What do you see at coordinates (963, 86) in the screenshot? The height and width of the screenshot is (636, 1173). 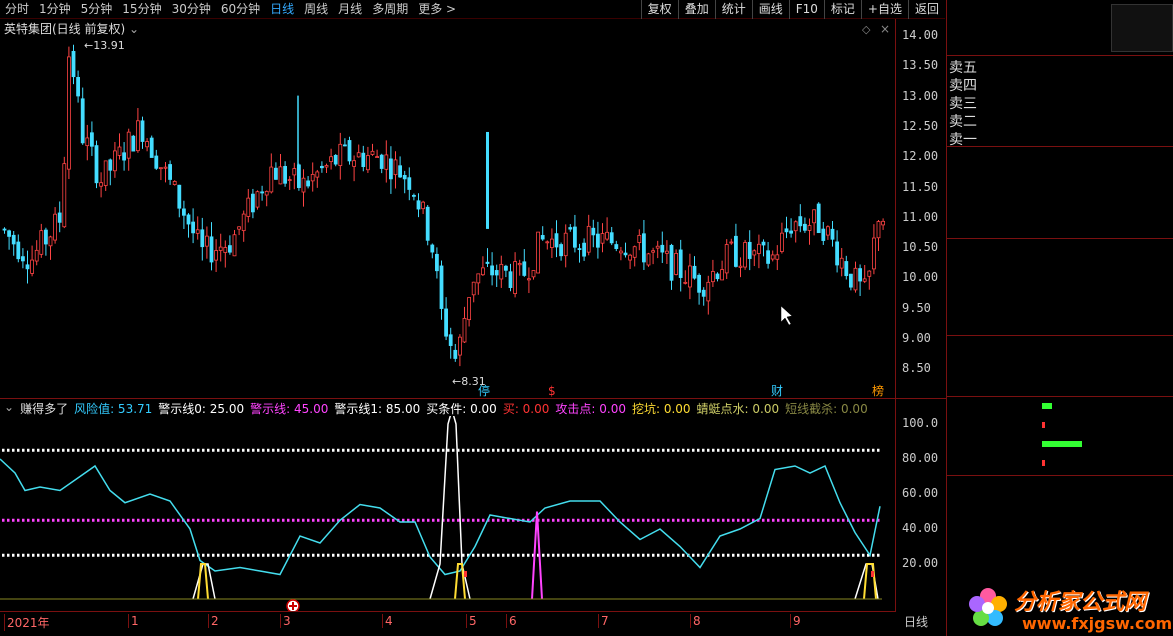 I see `ask-label: 卖四` at bounding box center [963, 86].